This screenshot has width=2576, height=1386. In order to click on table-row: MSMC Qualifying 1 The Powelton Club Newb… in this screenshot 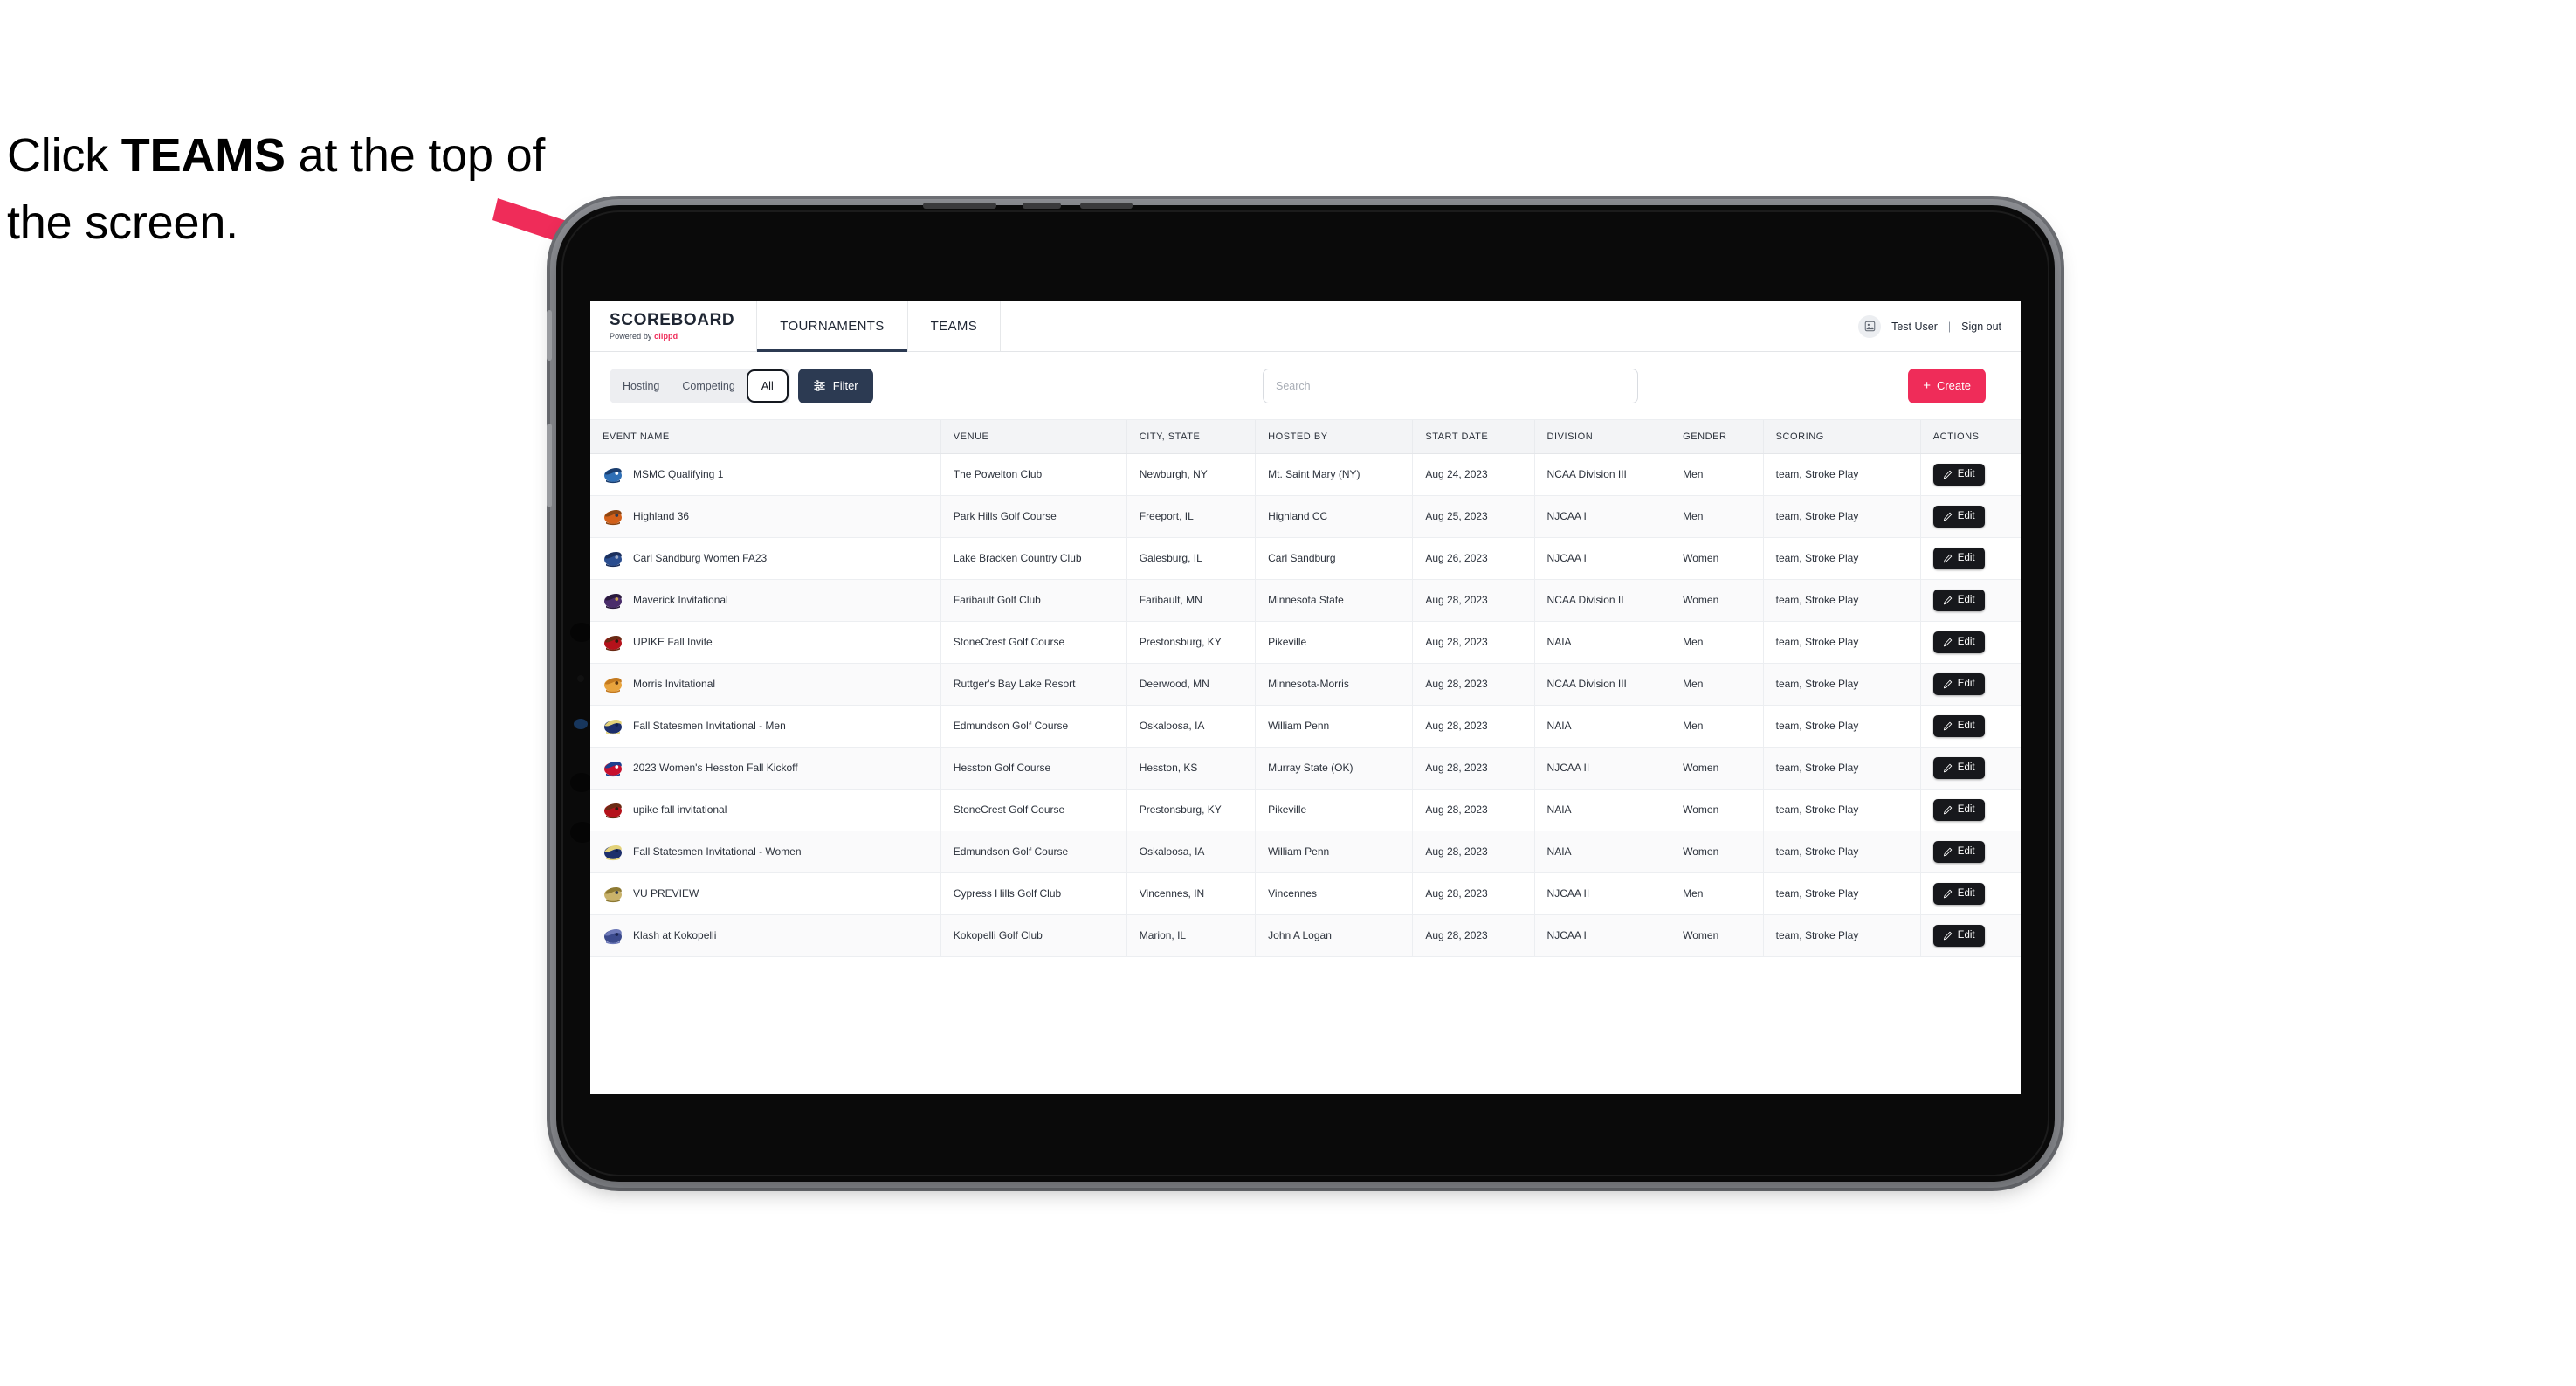, I will do `click(1305, 474)`.